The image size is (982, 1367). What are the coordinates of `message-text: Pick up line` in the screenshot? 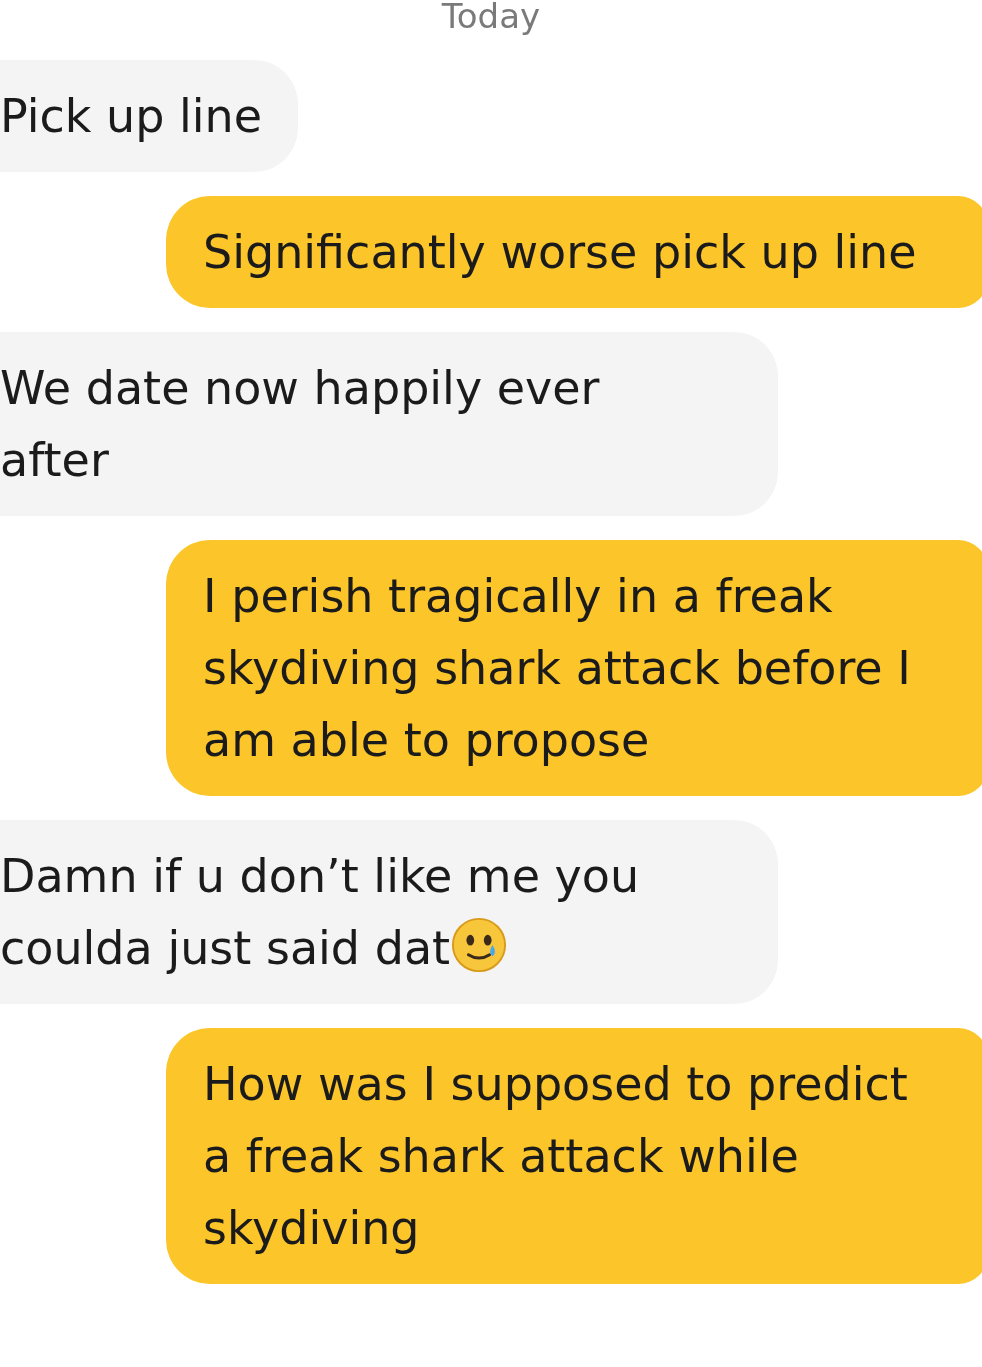 It's located at (131, 116).